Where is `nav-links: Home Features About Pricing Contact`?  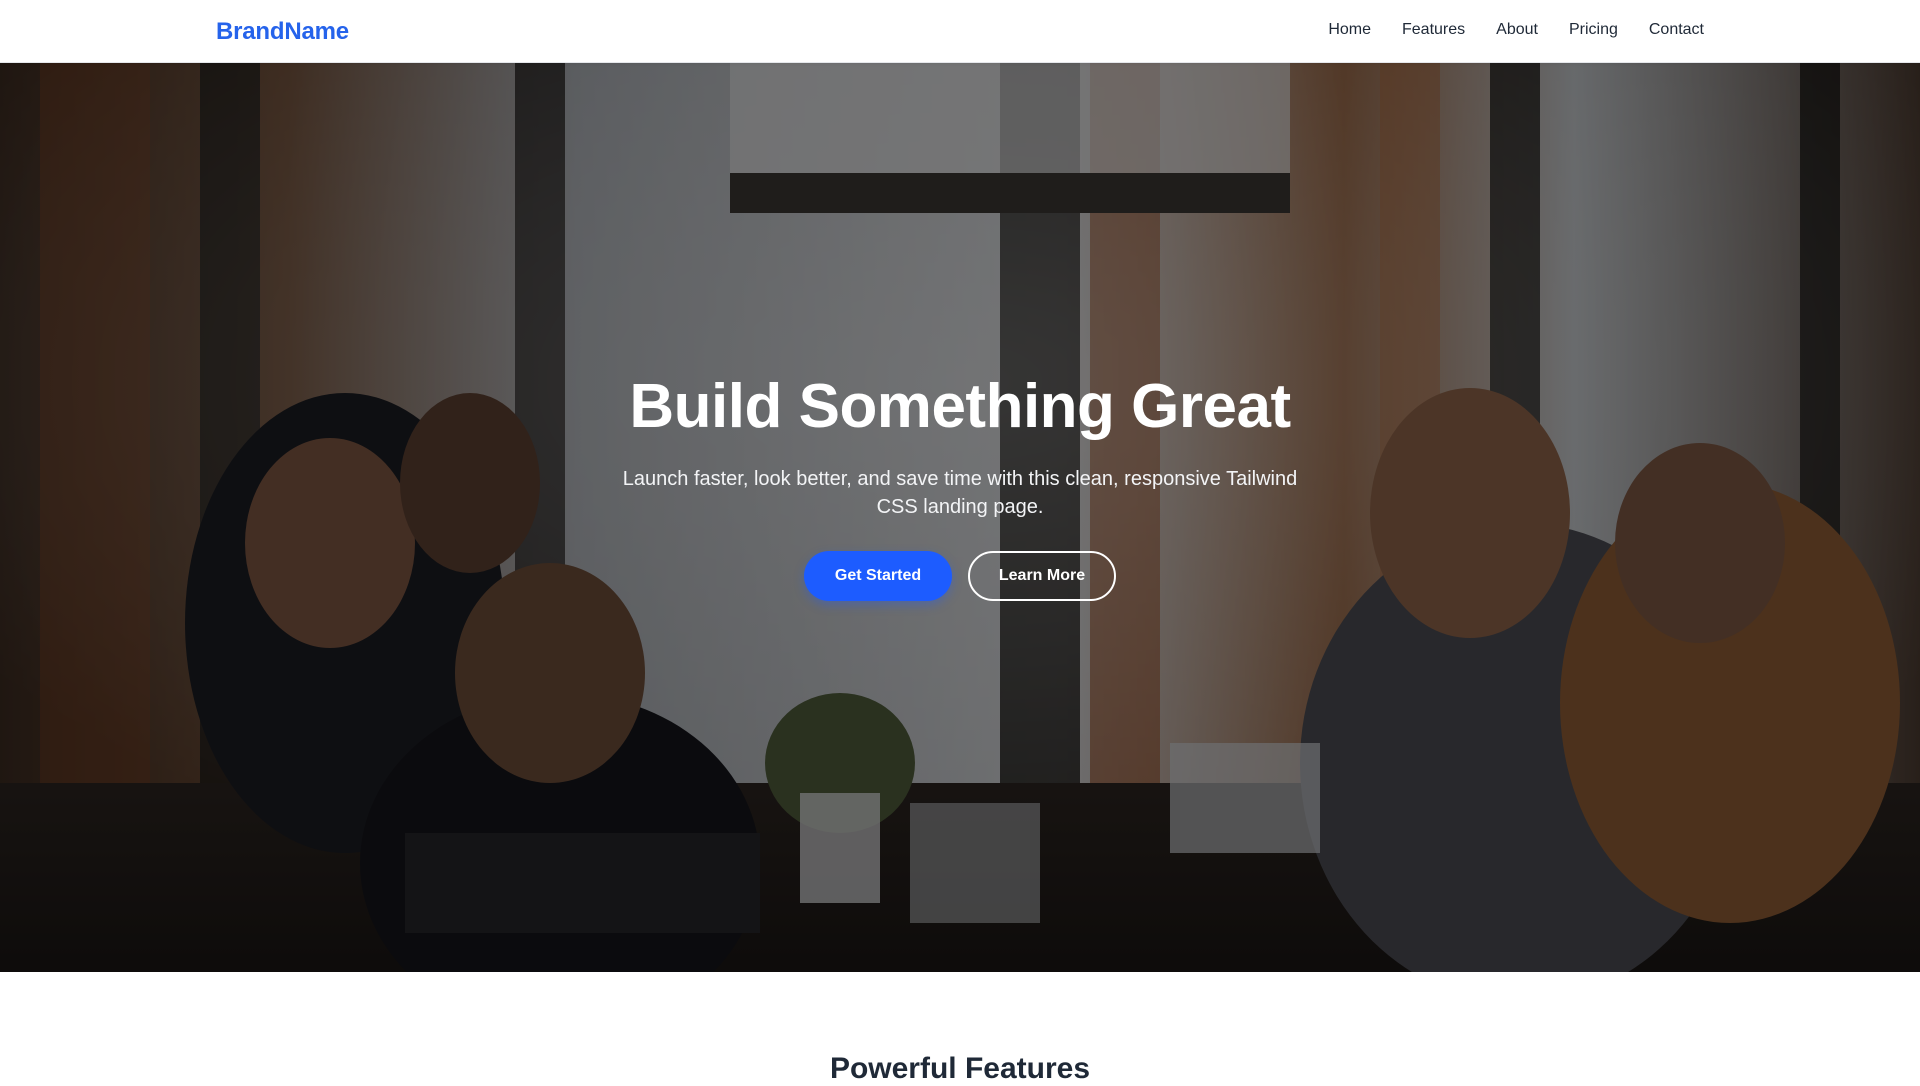 nav-links: Home Features About Pricing Contact is located at coordinates (1516, 30).